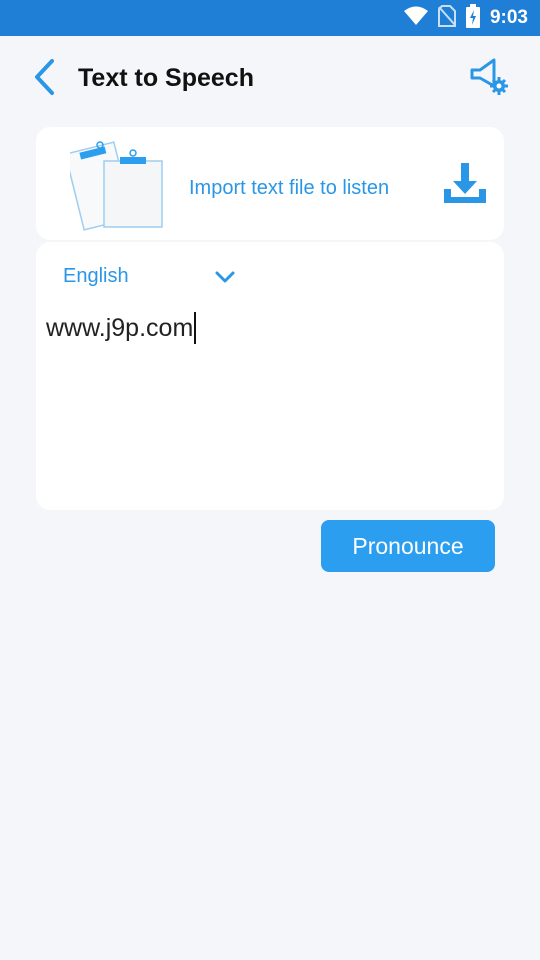 The height and width of the screenshot is (960, 540). What do you see at coordinates (195, 328) in the screenshot?
I see `text-caret` at bounding box center [195, 328].